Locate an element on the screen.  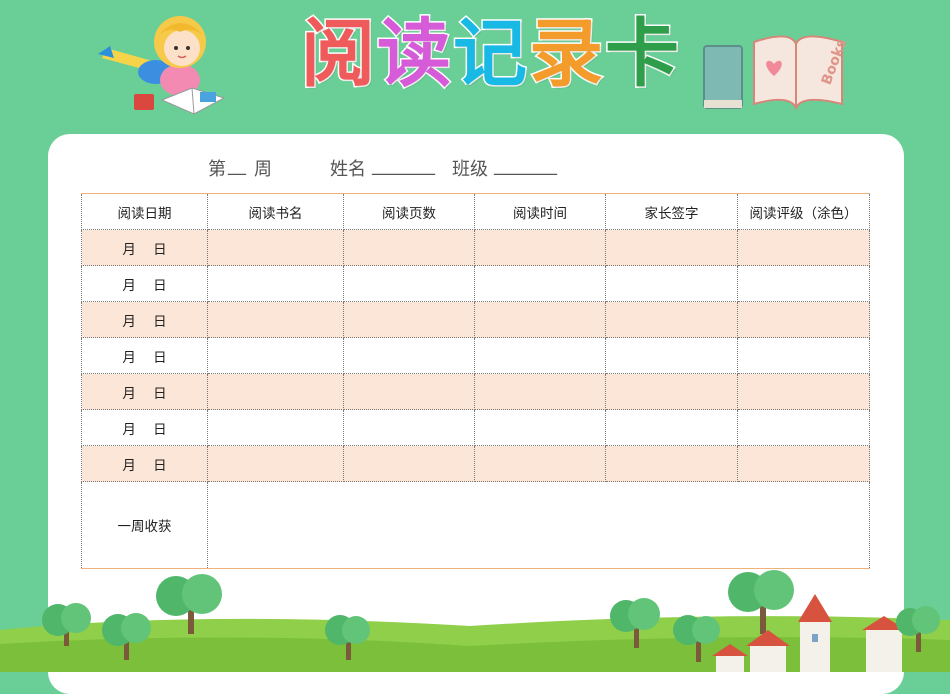
name-field: _______ is located at coordinates (403, 165).